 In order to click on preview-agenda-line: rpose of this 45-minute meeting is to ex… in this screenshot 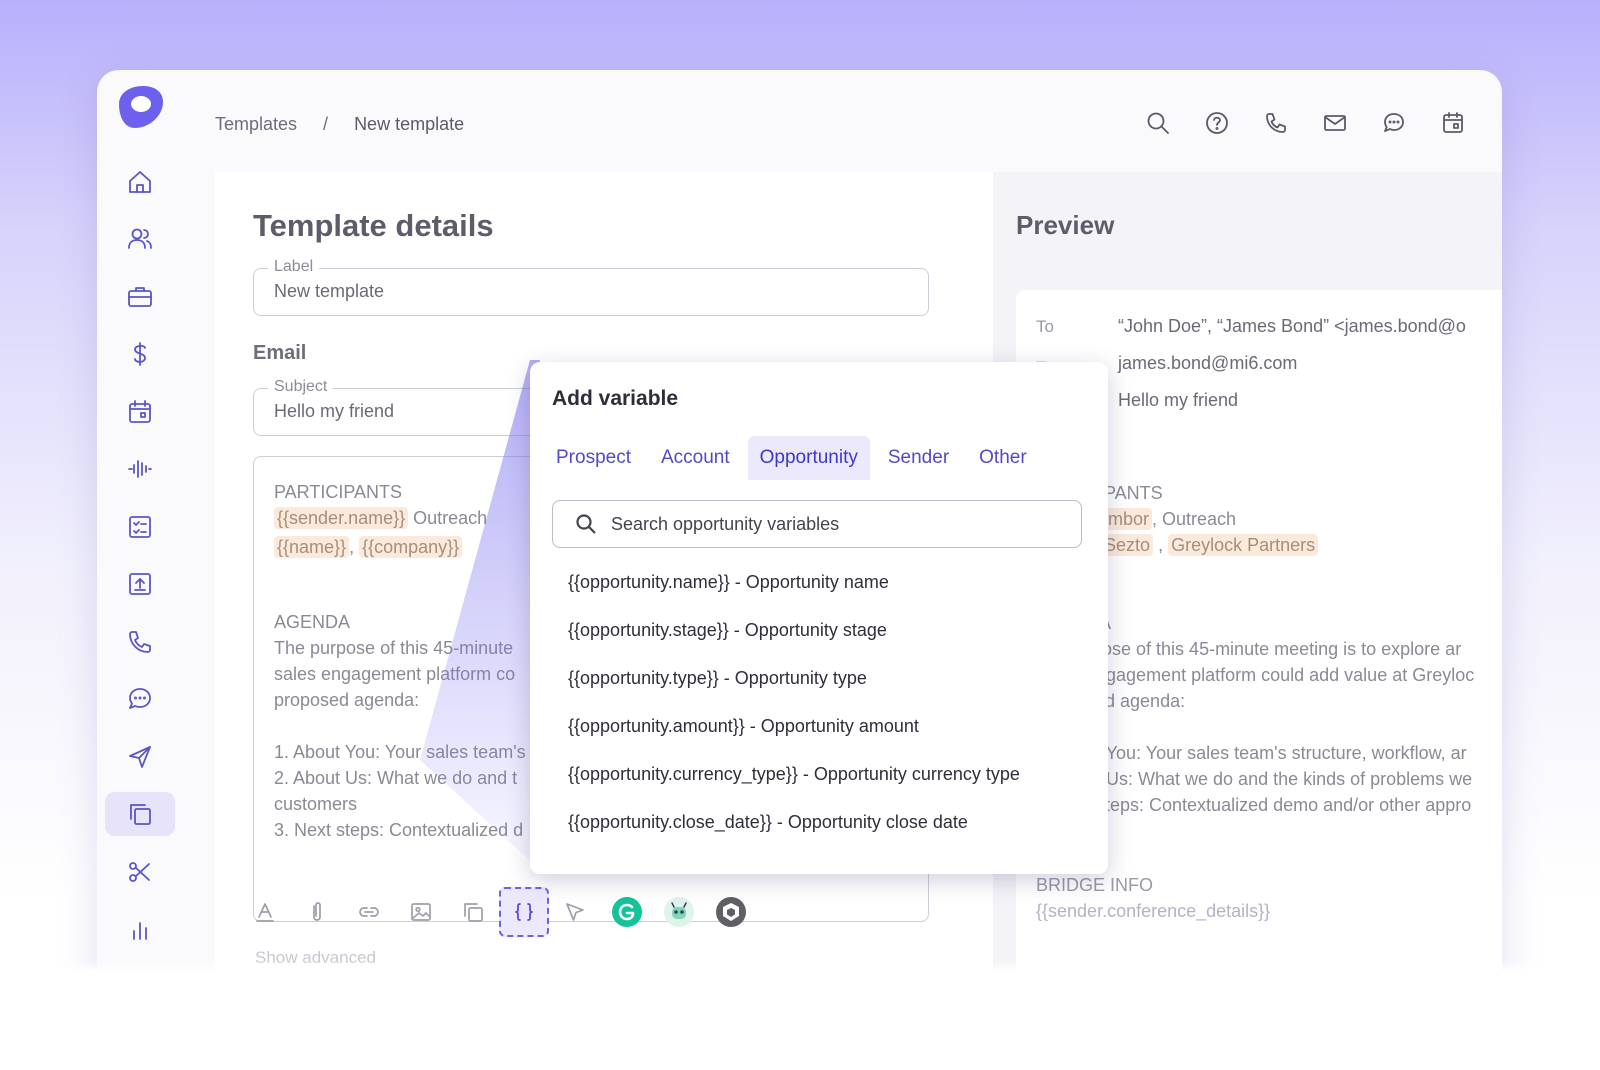, I will do `click(1274, 649)`.